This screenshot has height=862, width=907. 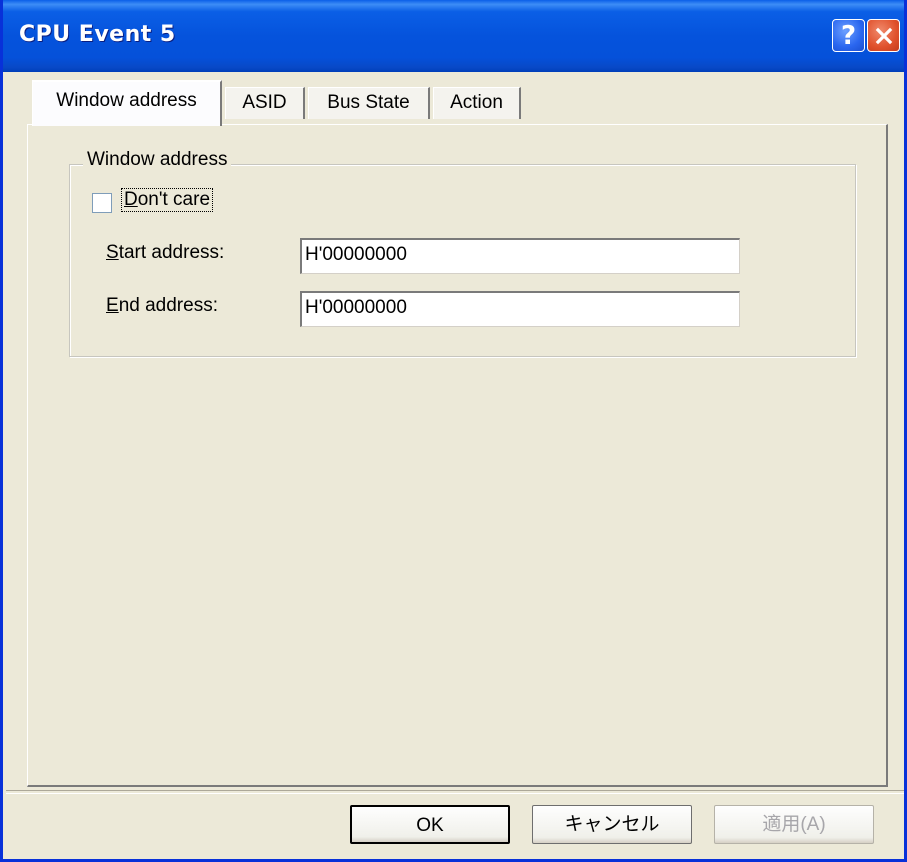 I want to click on start-address-input: H'00000000, so click(x=520, y=256).